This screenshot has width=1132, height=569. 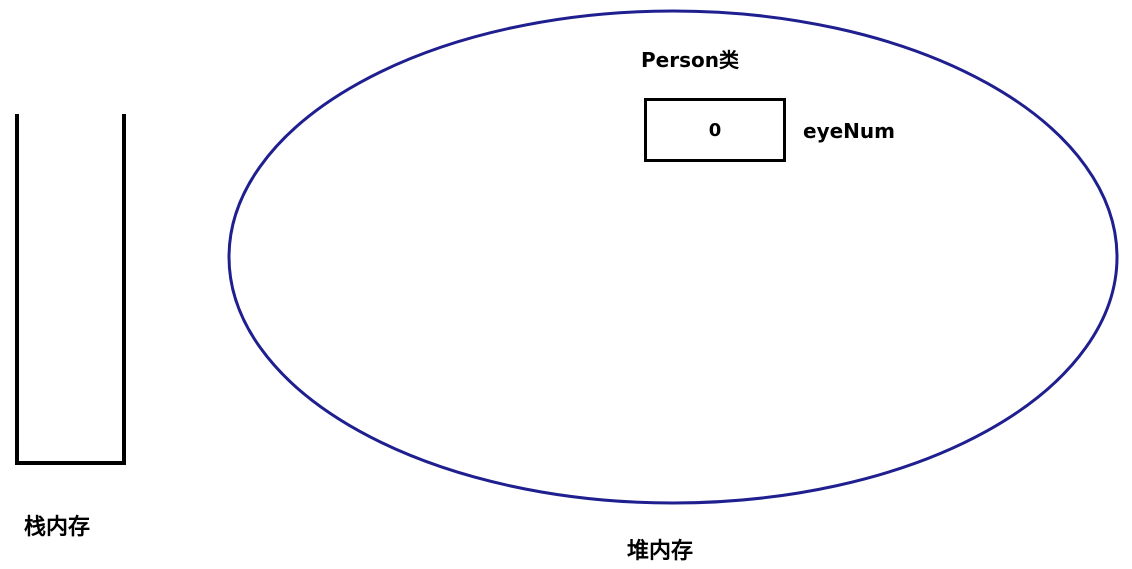 I want to click on heap-memory-label: 堆内存, so click(x=660, y=551).